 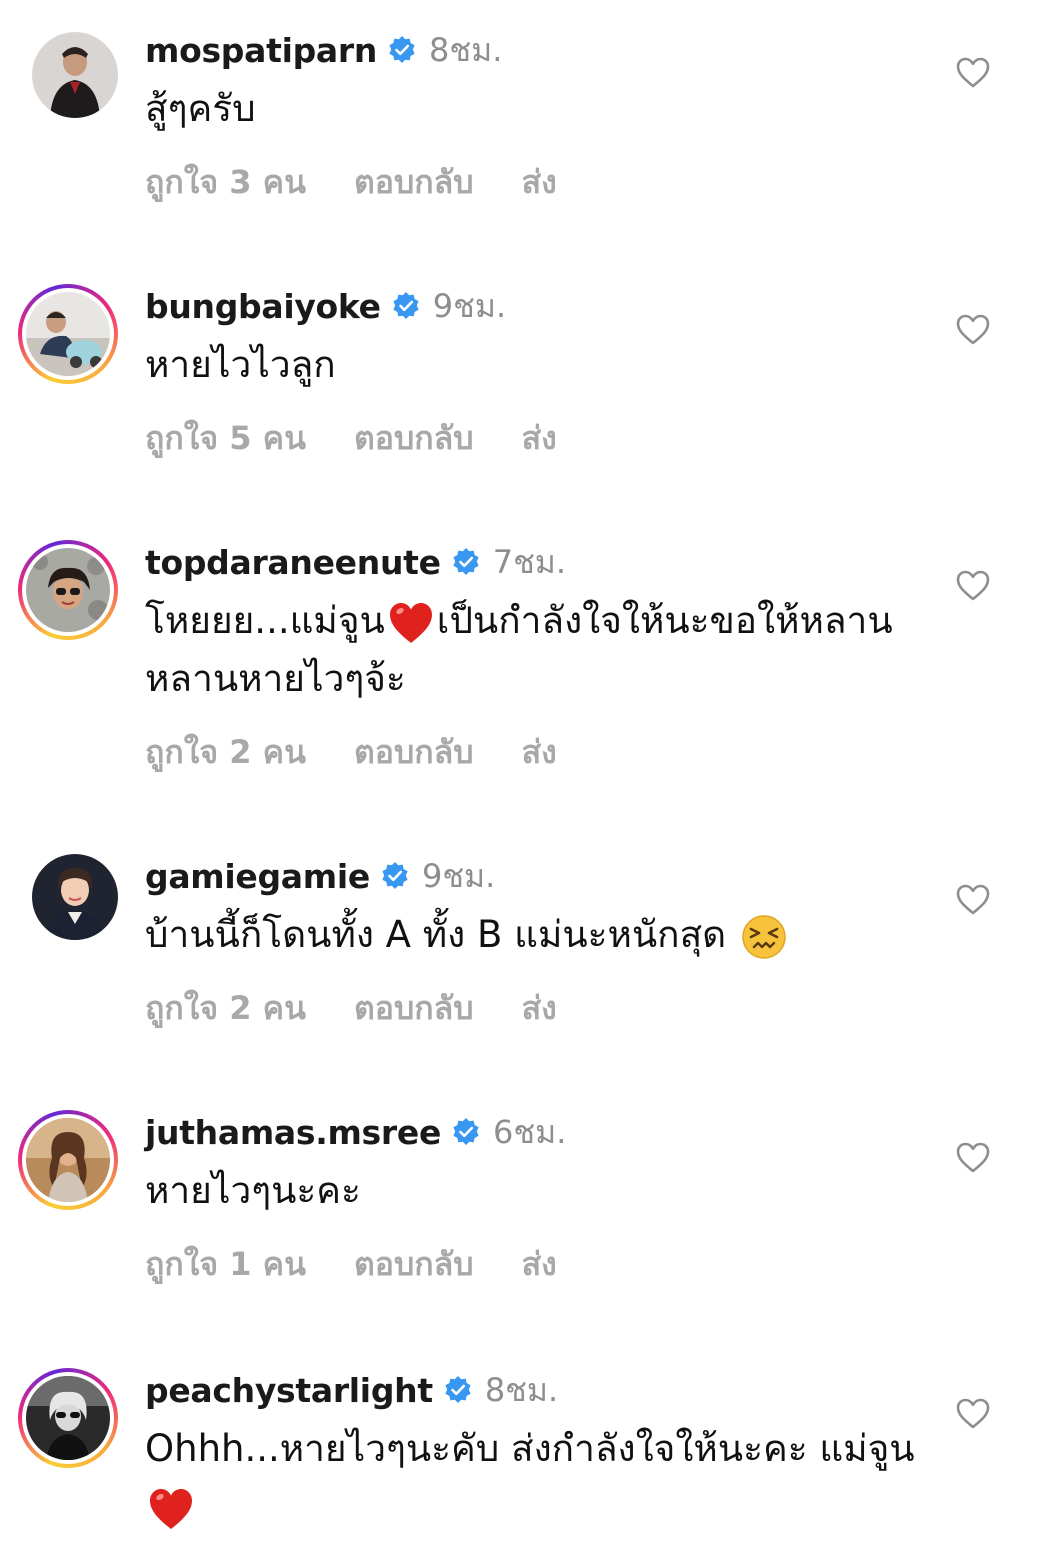 What do you see at coordinates (545, 365) in the screenshot?
I see `comment-text: หายไวไวลูก` at bounding box center [545, 365].